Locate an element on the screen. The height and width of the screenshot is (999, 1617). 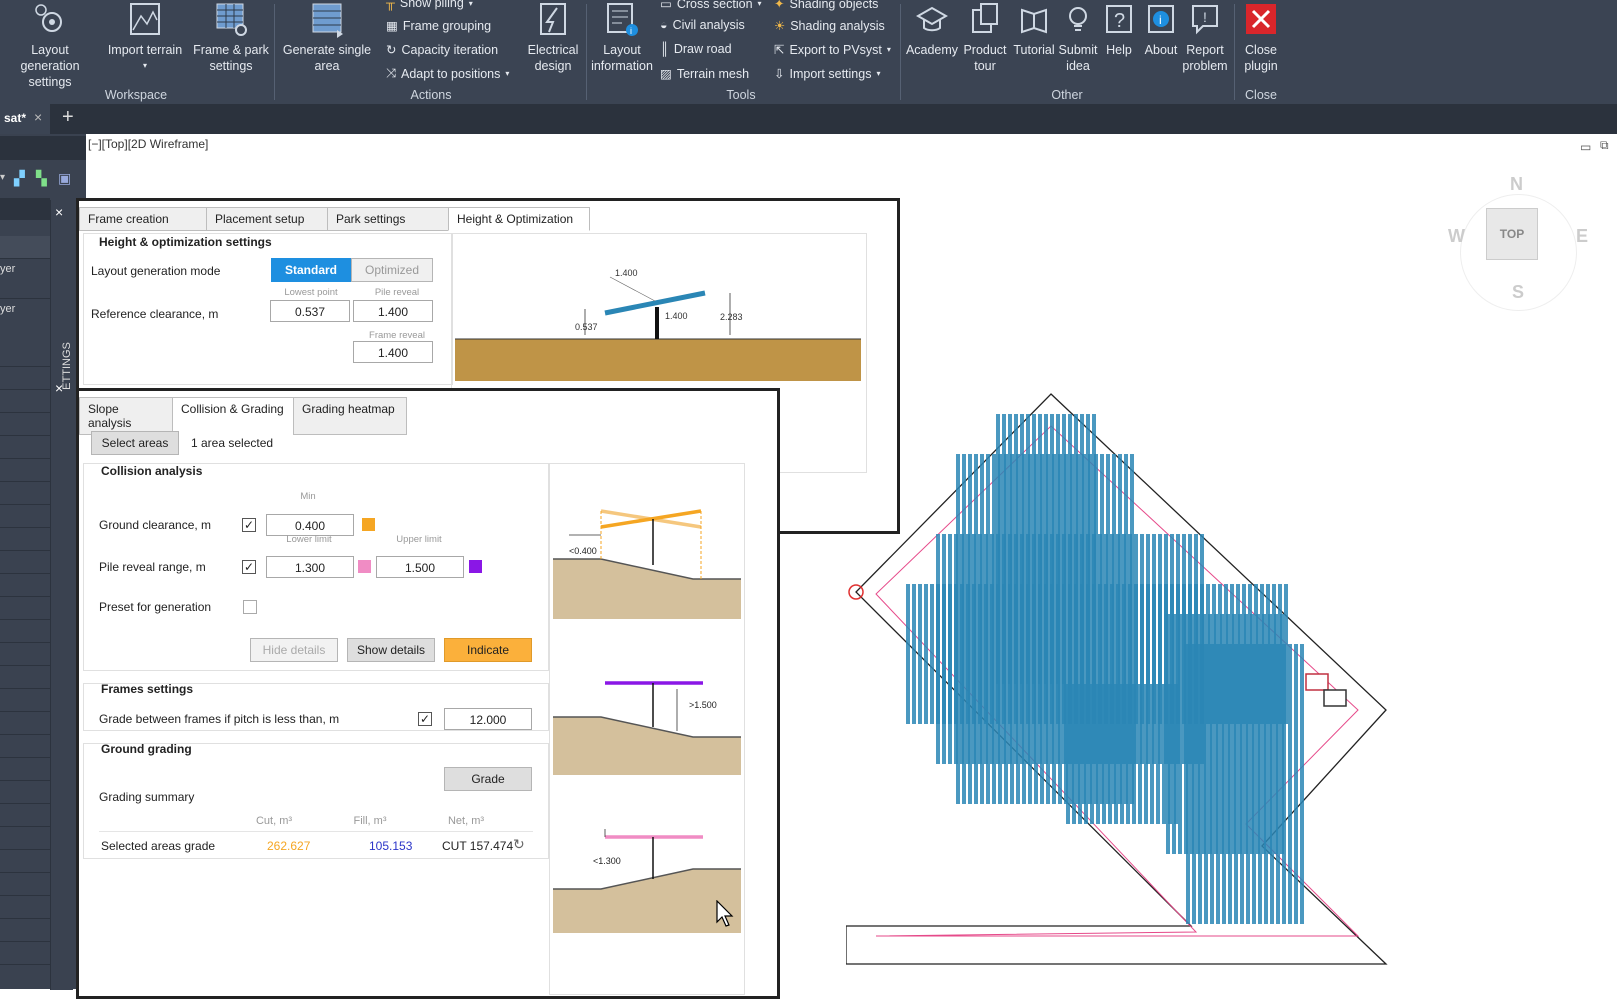
show-piling-button: ╥ Show piling ▾ is located at coordinates (429, 5).